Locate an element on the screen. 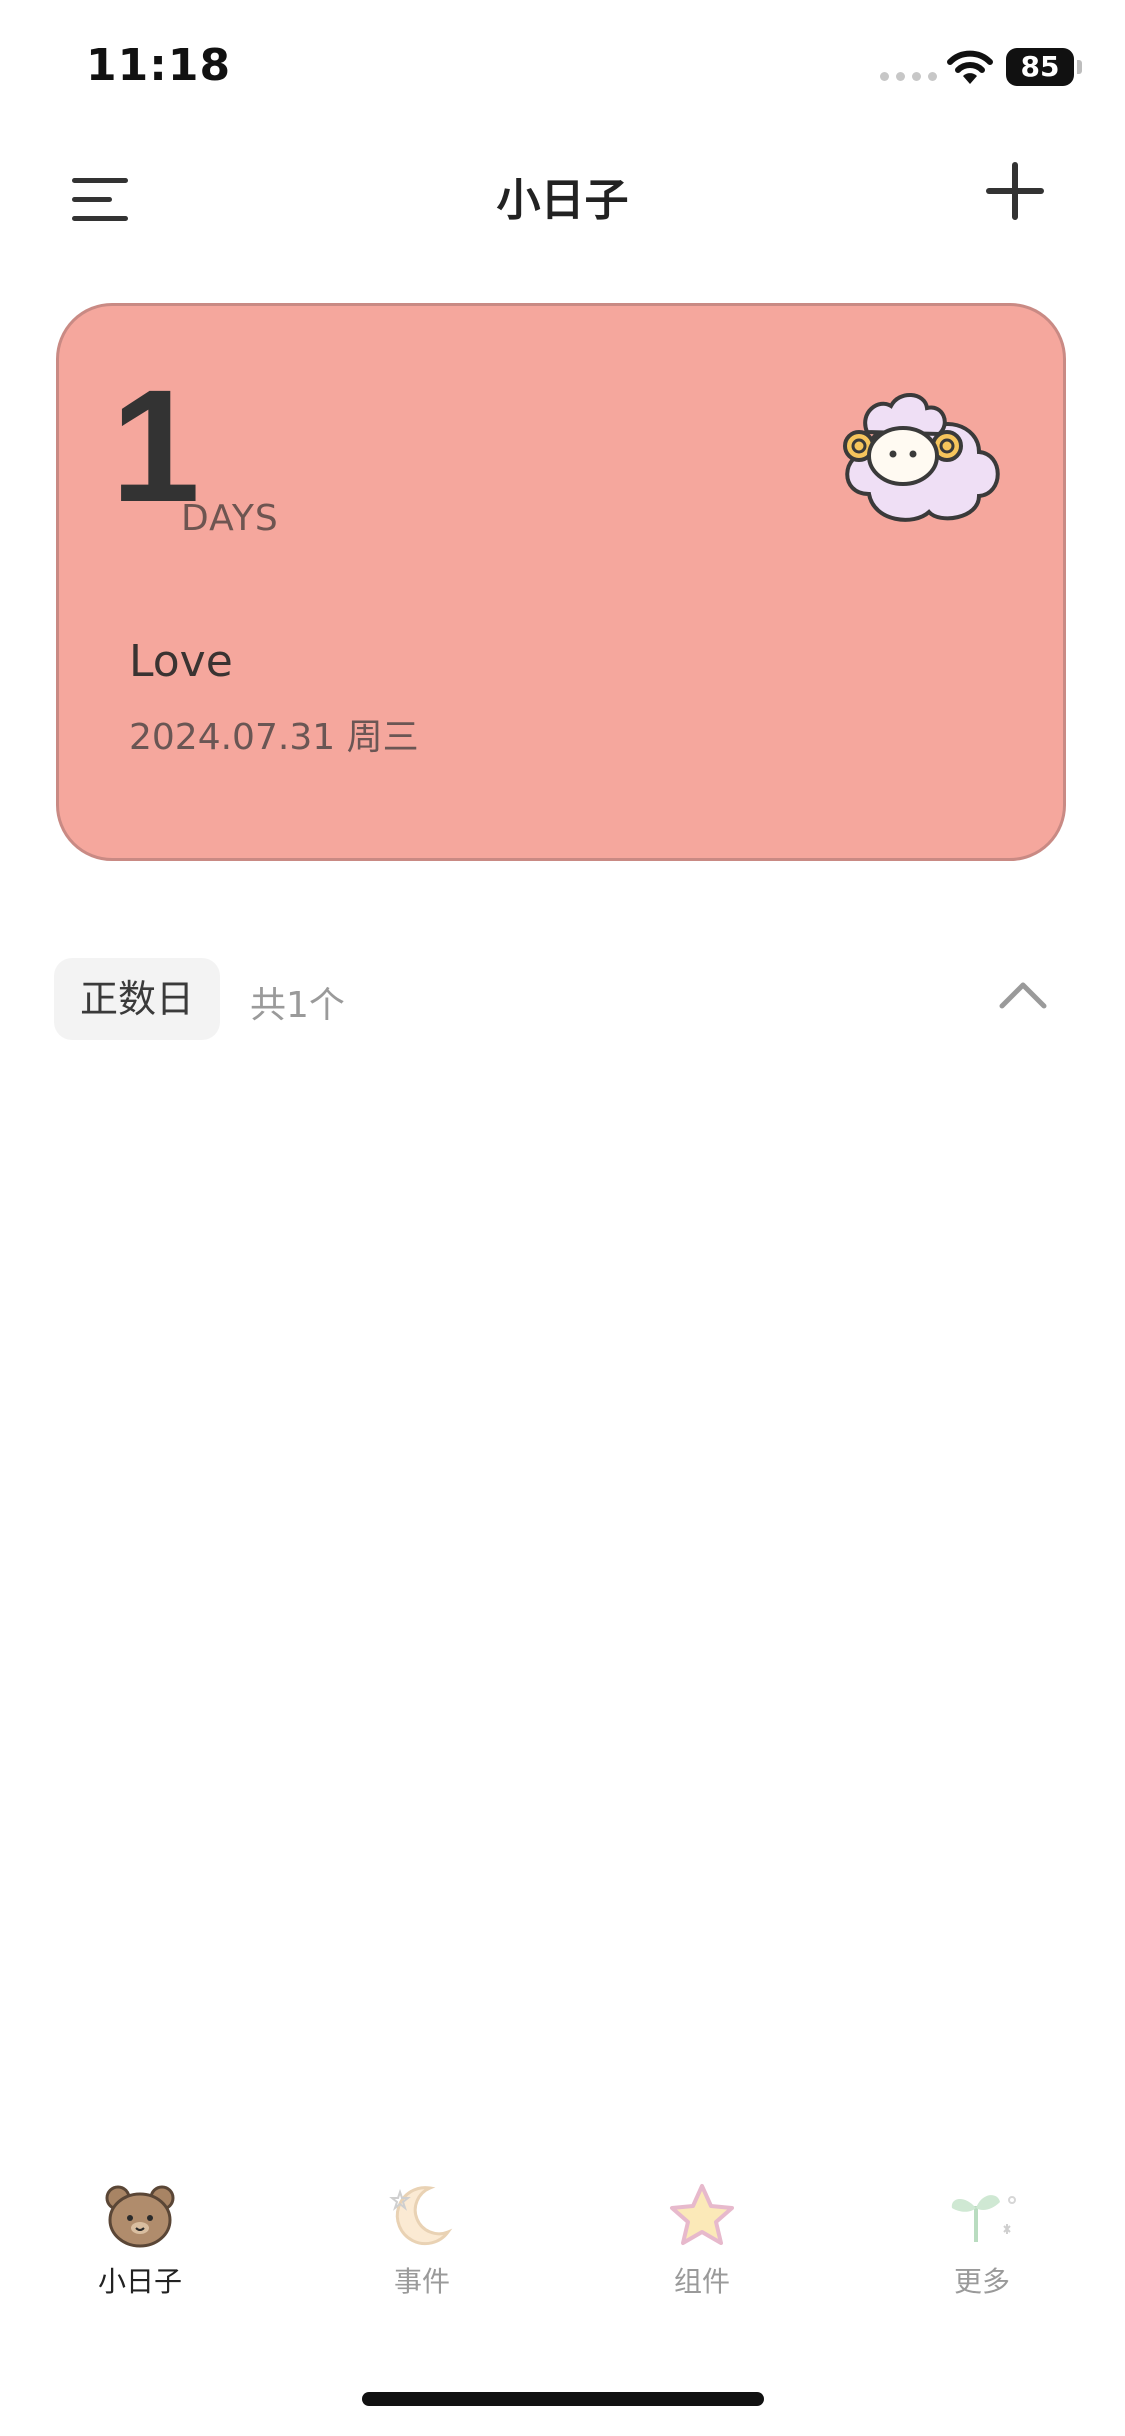 This screenshot has width=1125, height=2436. tab-label: 小日子 is located at coordinates (139, 2281).